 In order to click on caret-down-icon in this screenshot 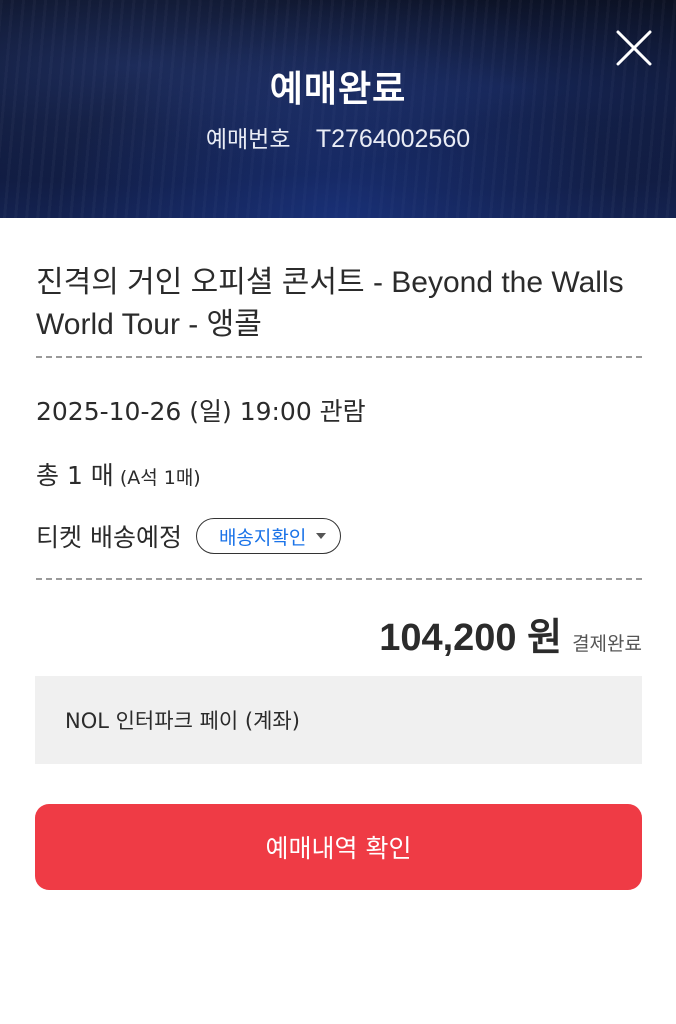, I will do `click(321, 536)`.